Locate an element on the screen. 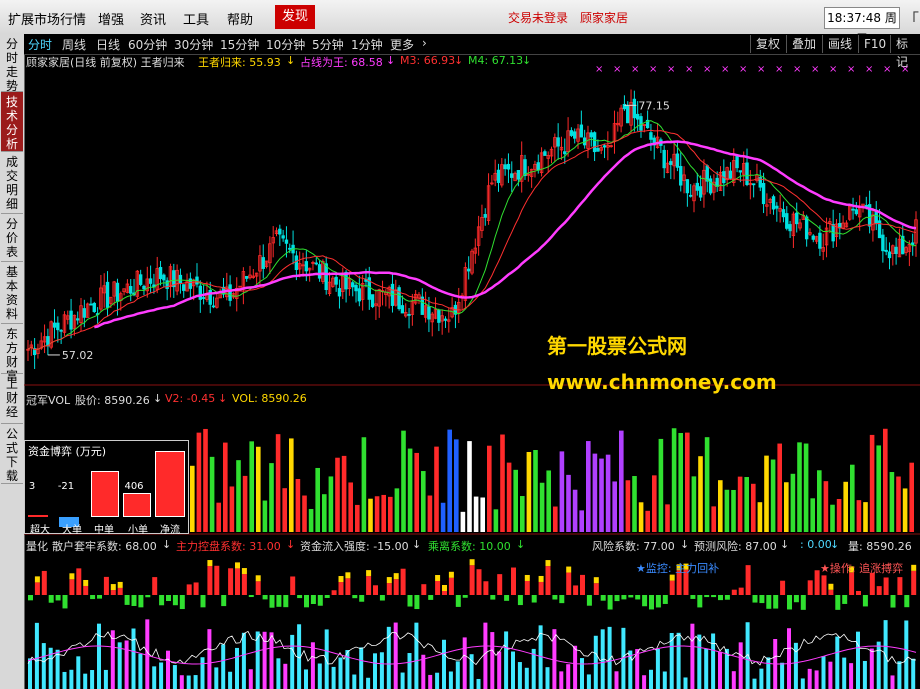 The width and height of the screenshot is (920, 689). fund-flow-title: 资金博弈 (万元) is located at coordinates (67, 451).